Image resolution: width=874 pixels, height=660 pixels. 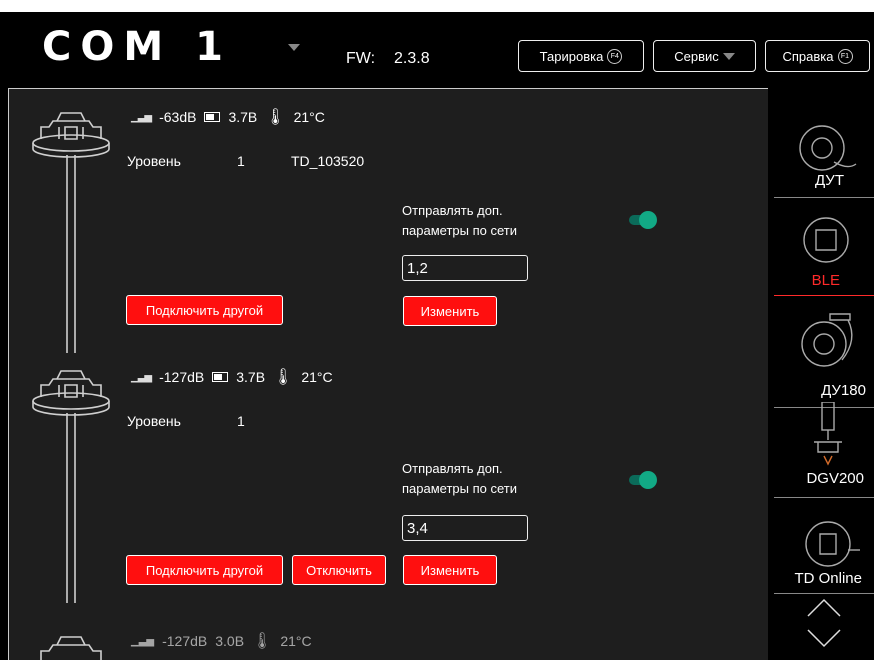 I want to click on left-gutter, so click(x=4, y=374).